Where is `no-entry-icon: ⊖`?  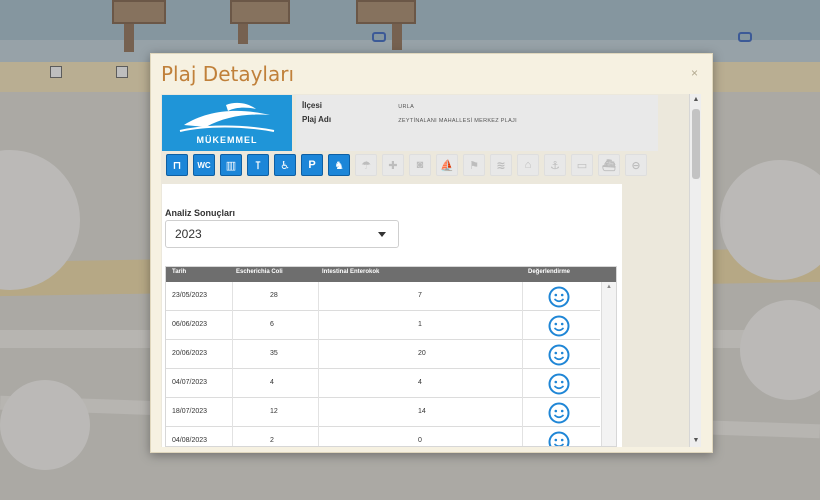 no-entry-icon: ⊖ is located at coordinates (636, 165).